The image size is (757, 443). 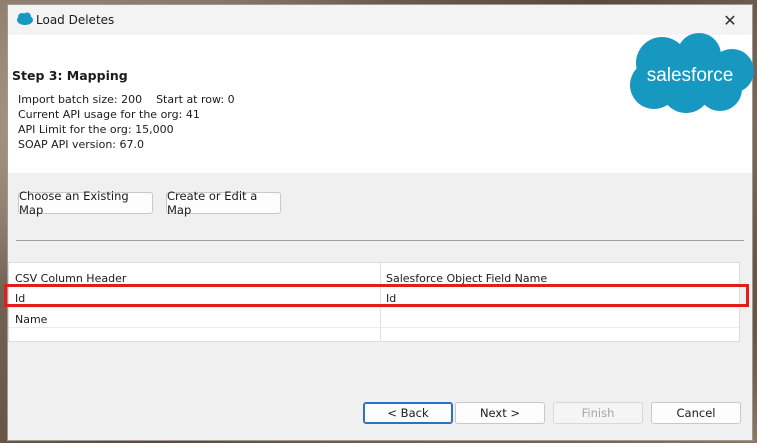 I want to click on api-limit-info: API Limit for the org: 15,000, so click(x=96, y=129).